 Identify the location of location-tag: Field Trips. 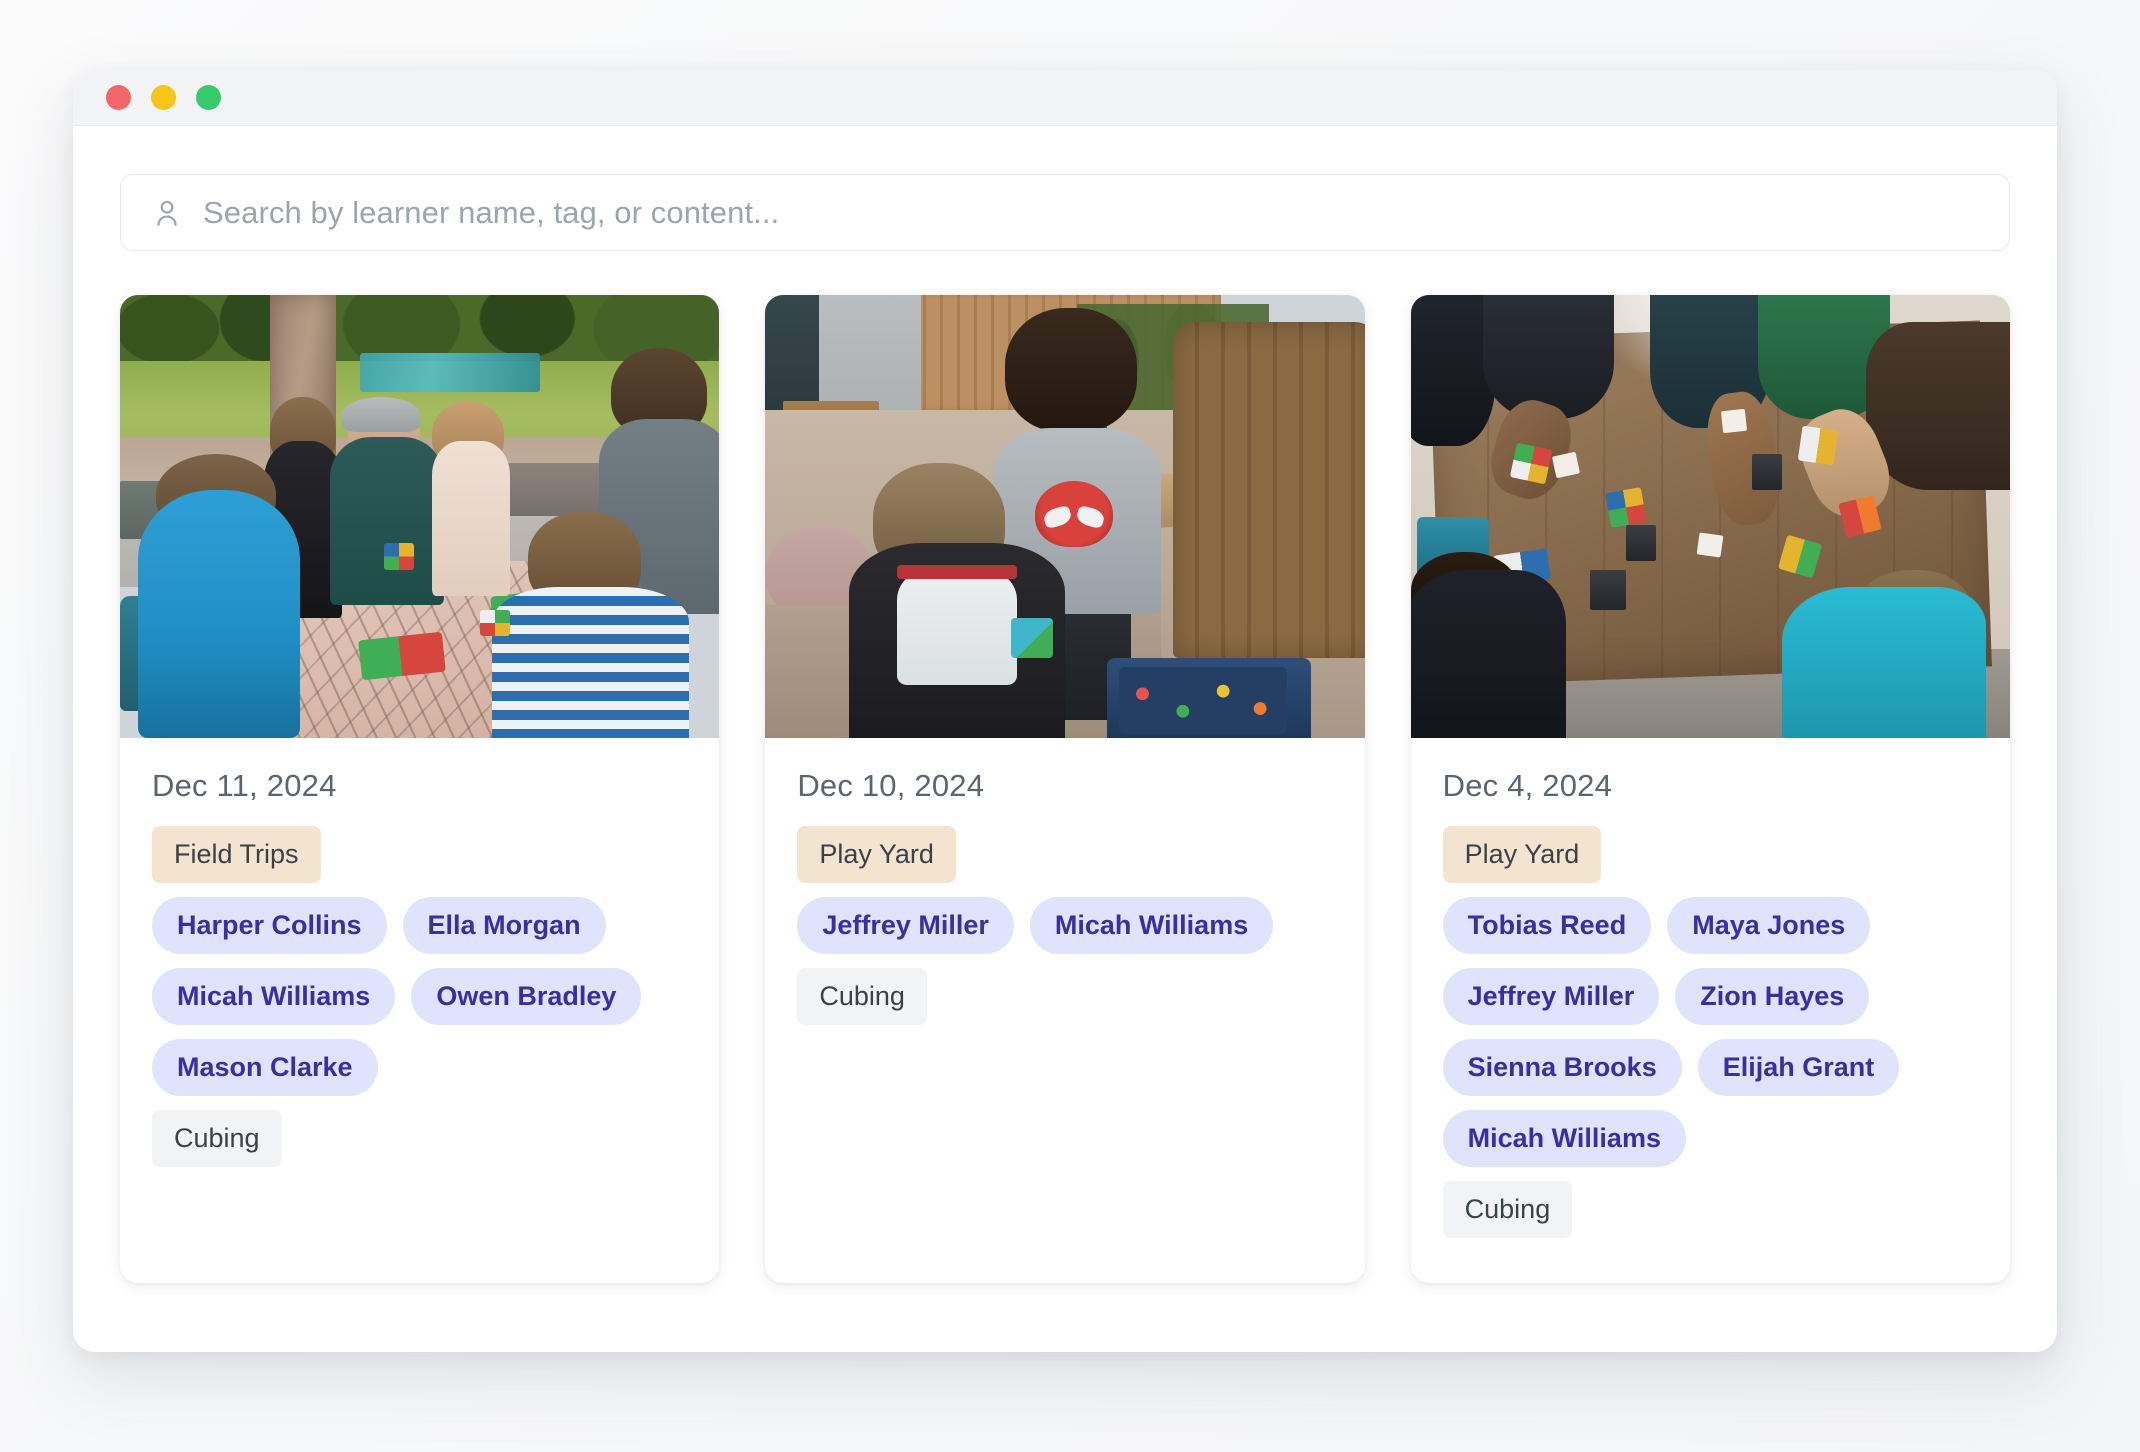
(236, 854).